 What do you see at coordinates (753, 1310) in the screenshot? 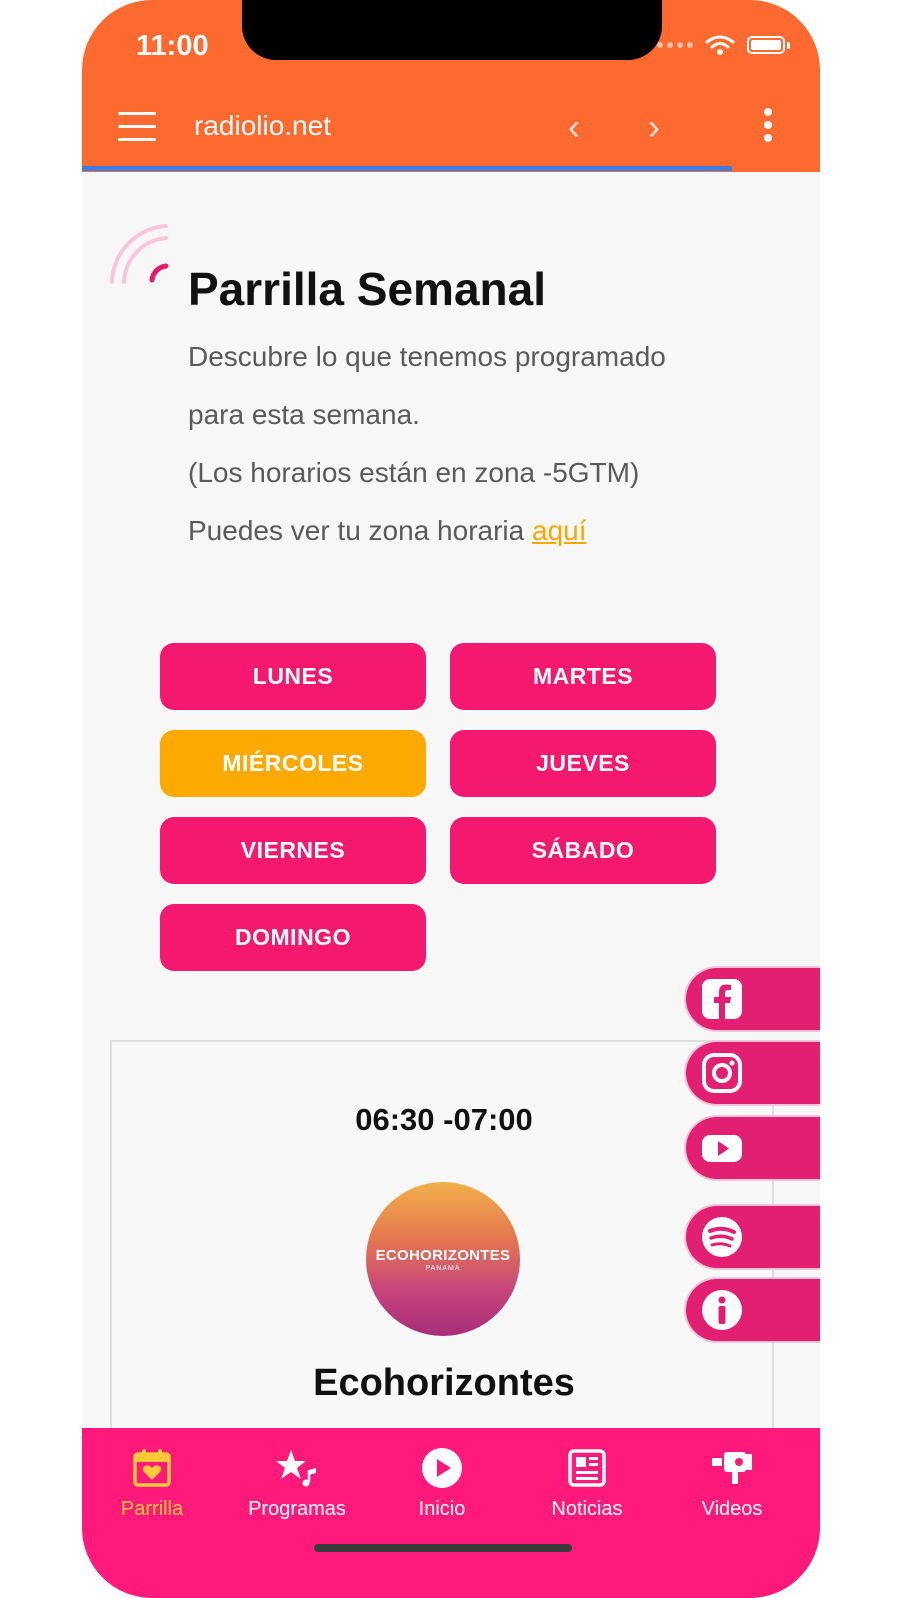
I see `info-button` at bounding box center [753, 1310].